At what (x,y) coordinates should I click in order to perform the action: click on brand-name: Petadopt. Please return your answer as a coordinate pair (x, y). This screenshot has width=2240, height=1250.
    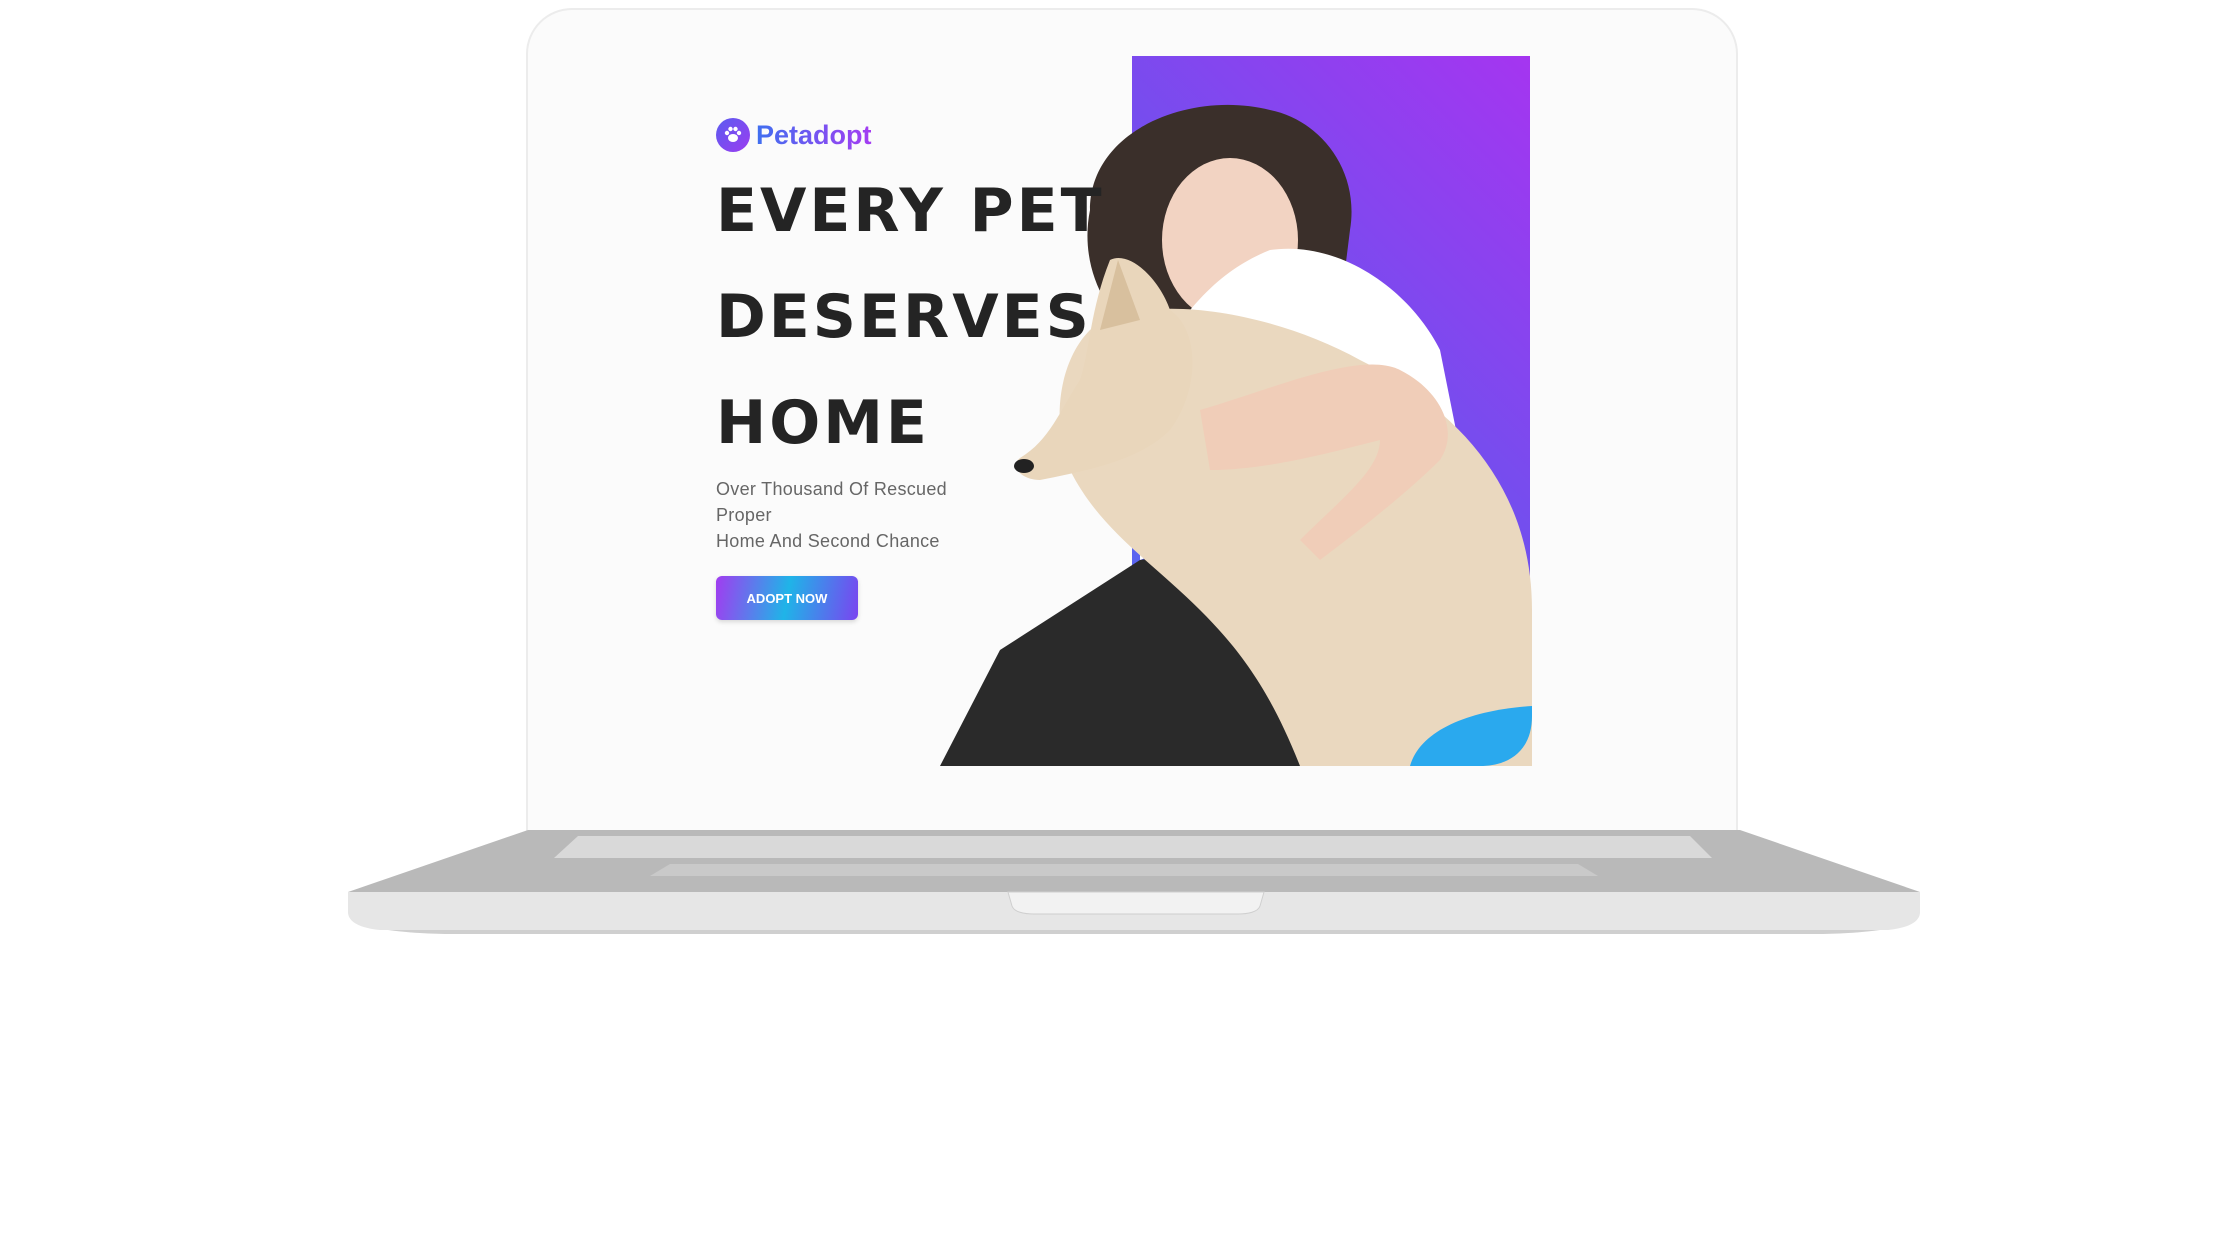
    Looking at the image, I should click on (814, 134).